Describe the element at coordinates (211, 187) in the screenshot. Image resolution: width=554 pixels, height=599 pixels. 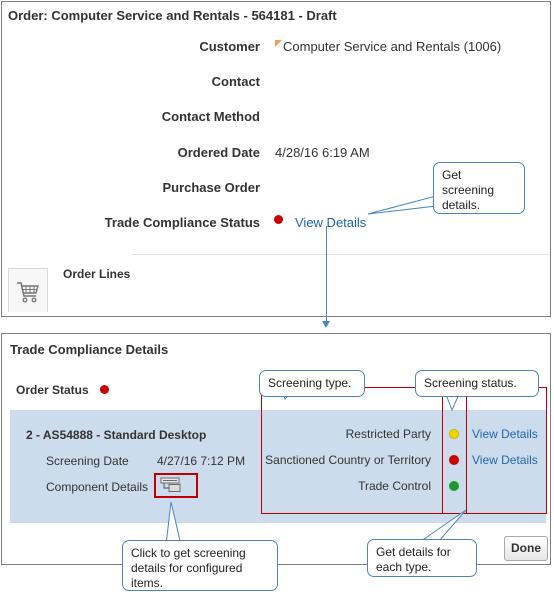
I see `purchase-order-label: Purchase Order` at that location.